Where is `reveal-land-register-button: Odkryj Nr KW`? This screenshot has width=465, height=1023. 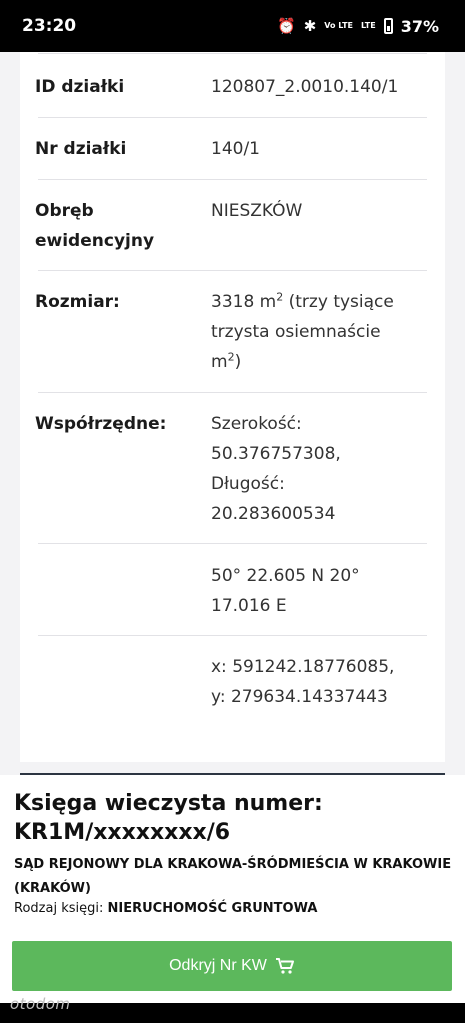
reveal-land-register-button: Odkryj Nr KW is located at coordinates (232, 966).